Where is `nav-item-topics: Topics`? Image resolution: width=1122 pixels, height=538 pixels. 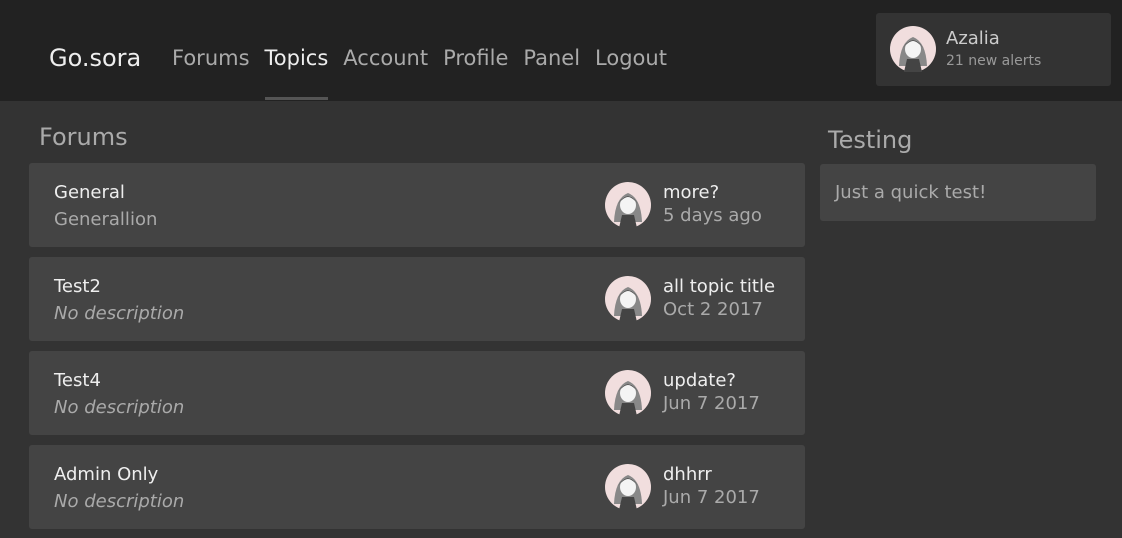
nav-item-topics: Topics is located at coordinates (296, 71).